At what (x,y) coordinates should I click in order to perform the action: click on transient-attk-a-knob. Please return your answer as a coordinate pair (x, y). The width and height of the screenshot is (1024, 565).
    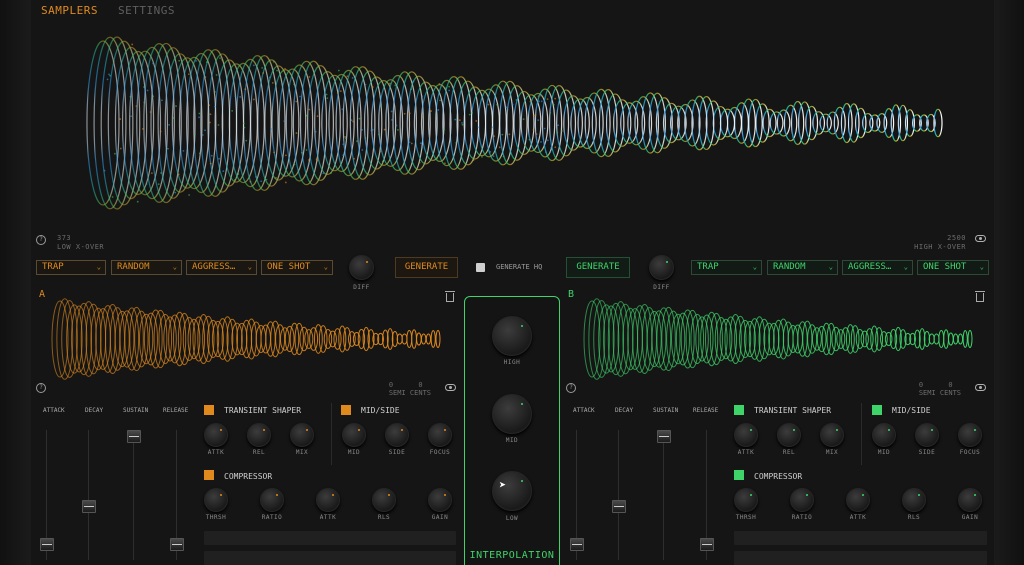
    Looking at the image, I should click on (216, 435).